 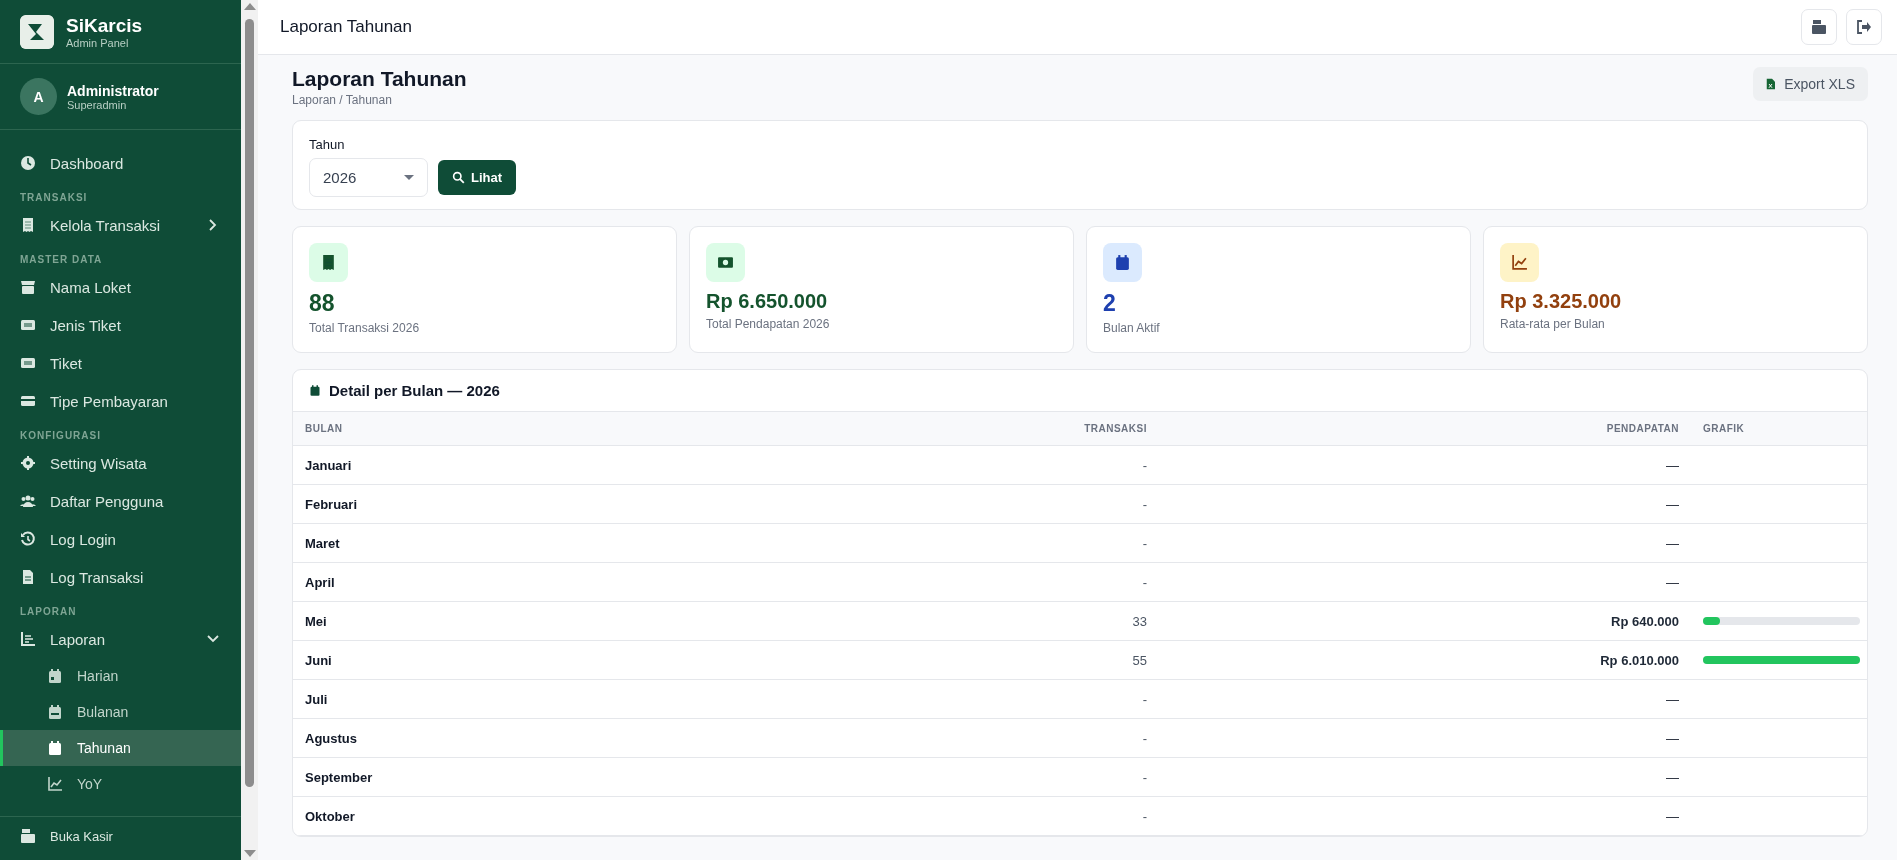 I want to click on table-cell: 33, so click(x=940, y=621).